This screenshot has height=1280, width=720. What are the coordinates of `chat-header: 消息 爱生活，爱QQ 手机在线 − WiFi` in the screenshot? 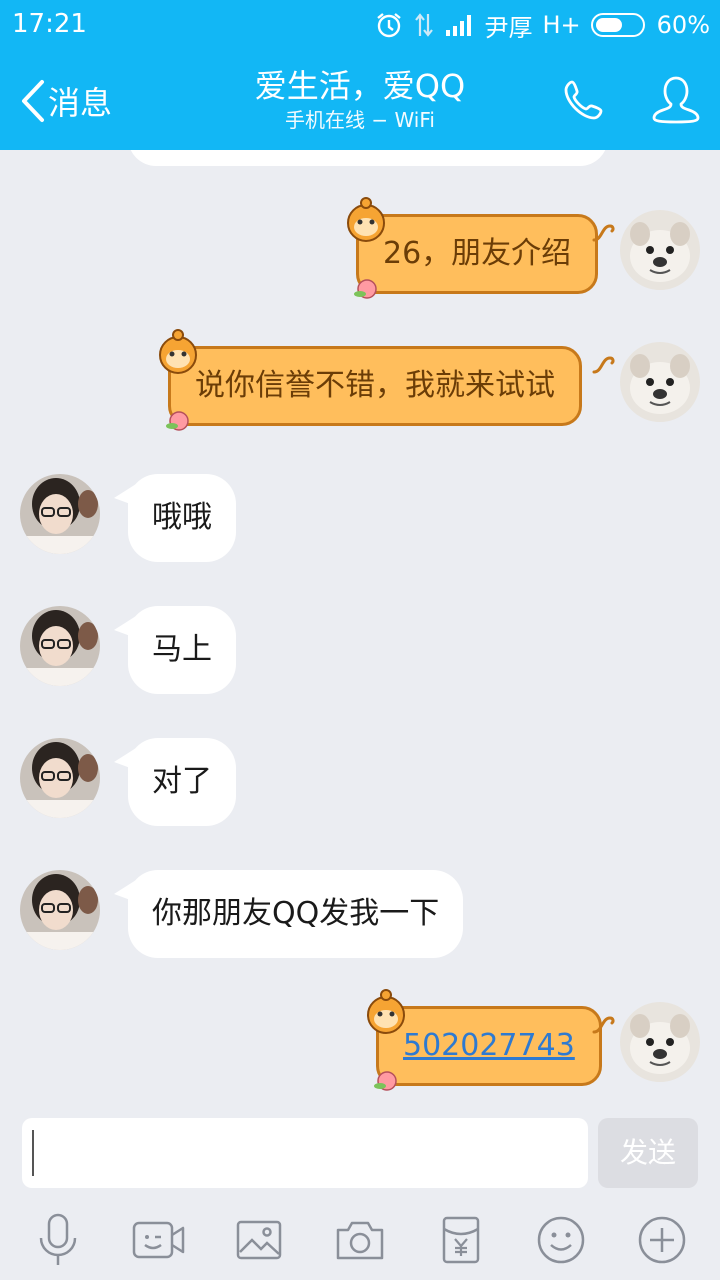 It's located at (360, 100).